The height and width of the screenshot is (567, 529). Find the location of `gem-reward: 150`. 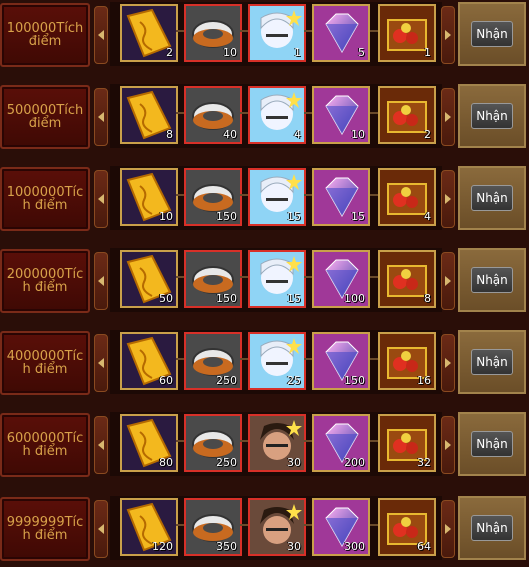

gem-reward: 150 is located at coordinates (341, 361).